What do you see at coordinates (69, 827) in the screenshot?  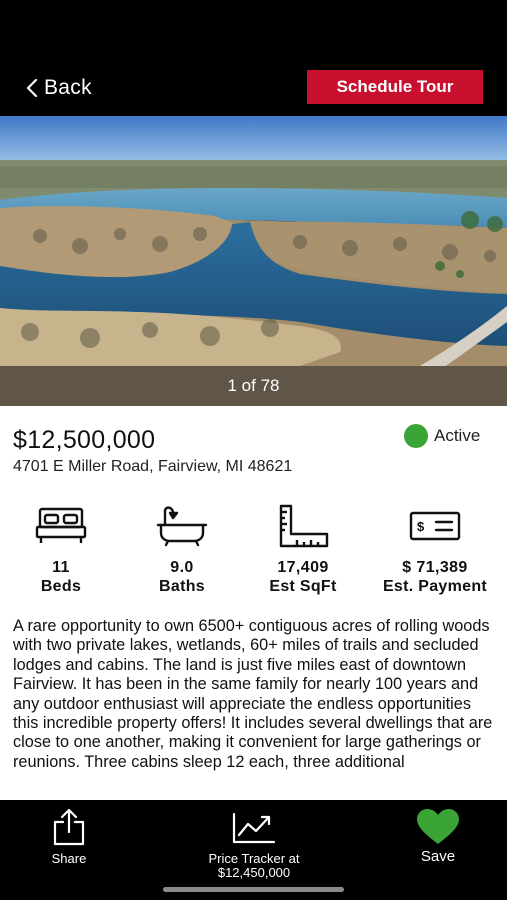 I see `share-icon` at bounding box center [69, 827].